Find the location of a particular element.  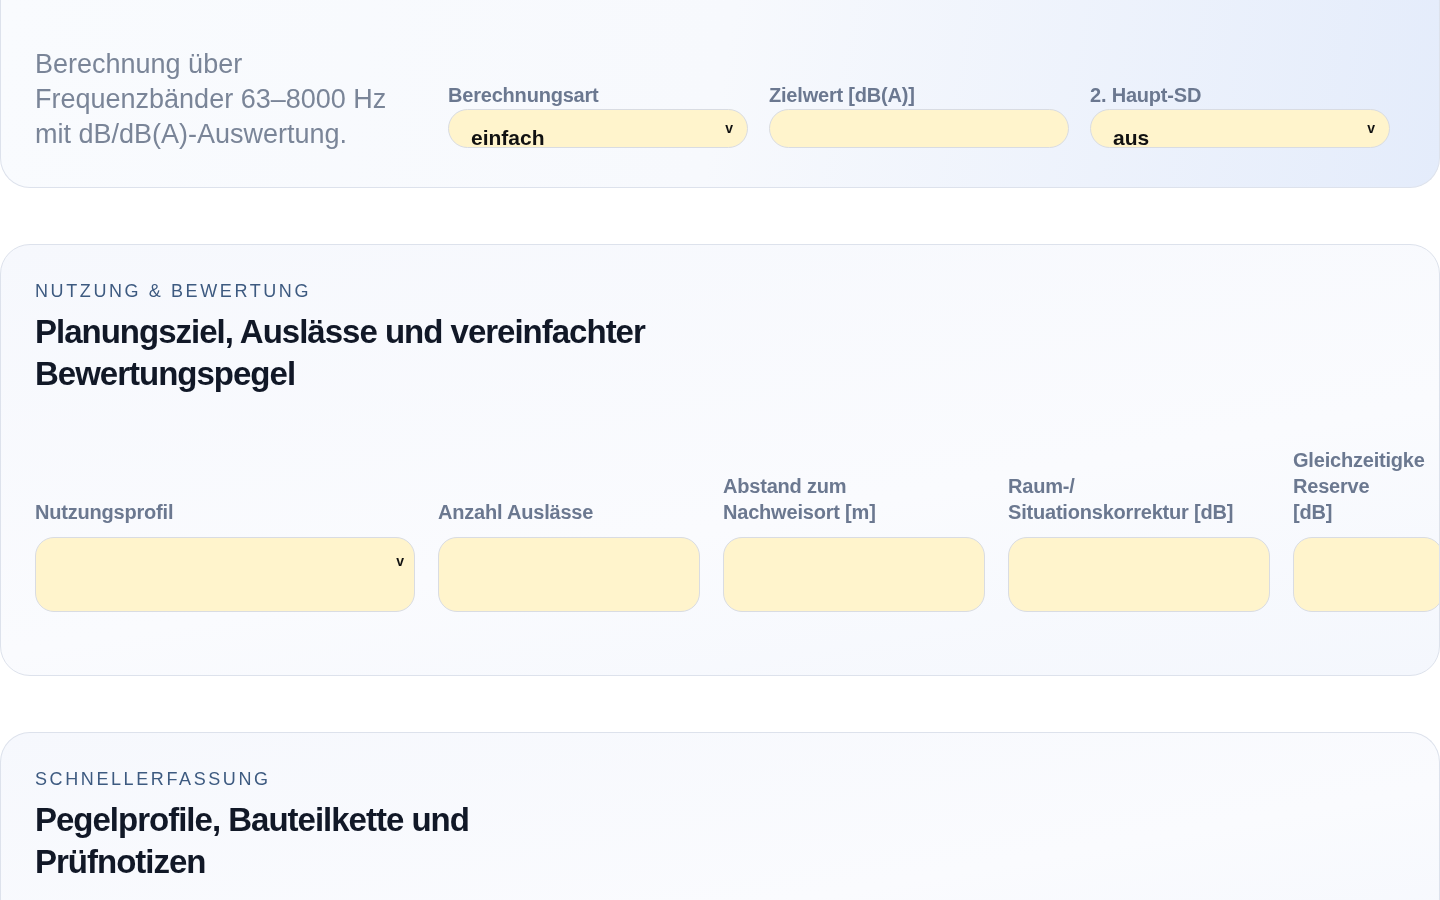

field-label: Berechnungsart is located at coordinates (524, 95).